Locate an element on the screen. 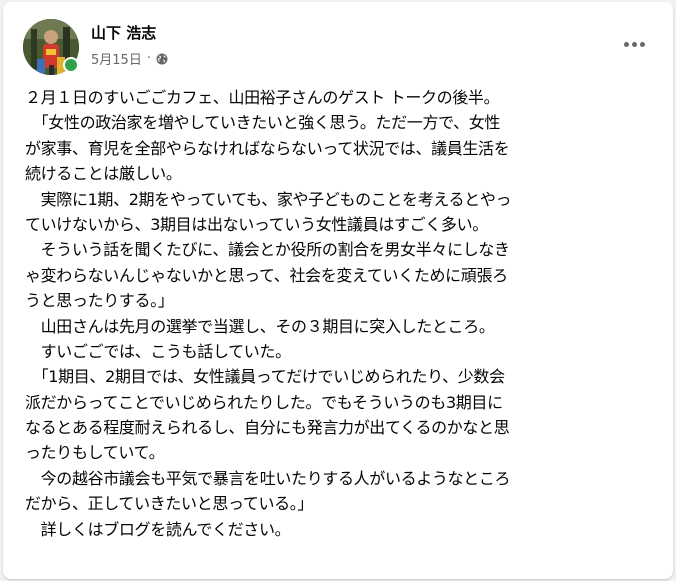  post-text-line: 続けることは厳しい。 is located at coordinates (103, 174).